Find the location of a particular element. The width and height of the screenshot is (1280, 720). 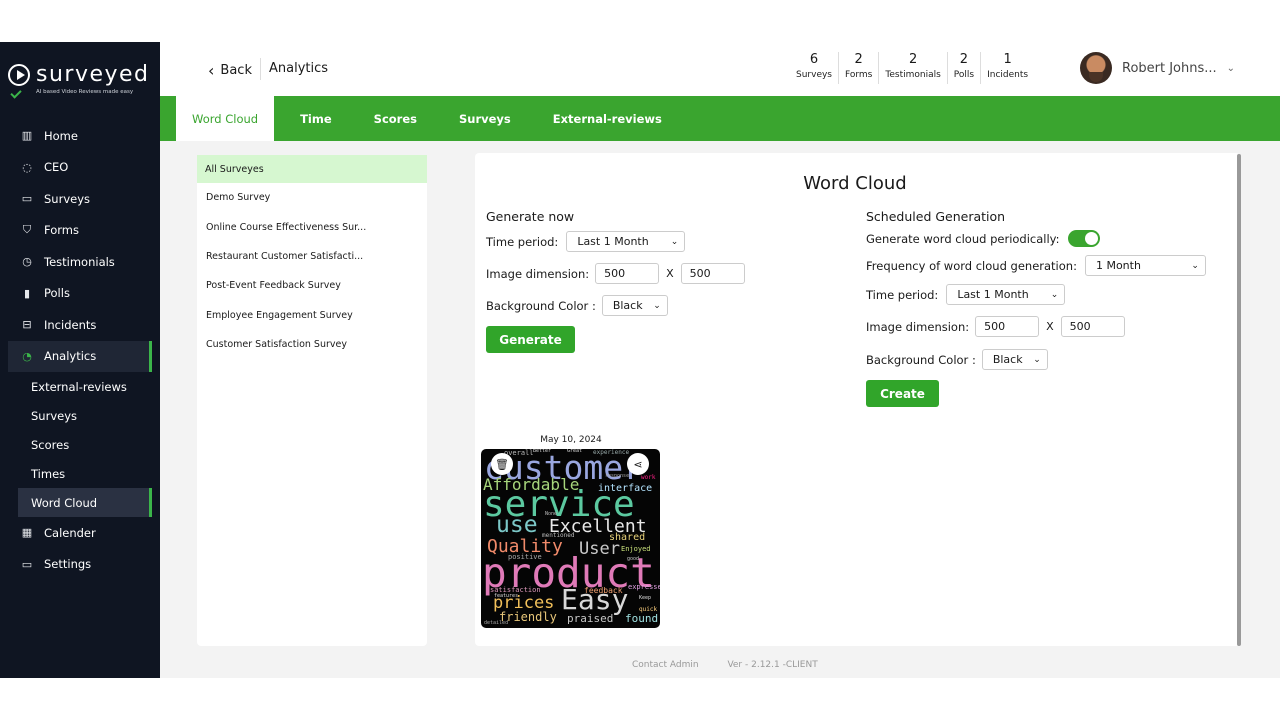

periodic-label: Generate word cloud periodically: is located at coordinates (963, 238).